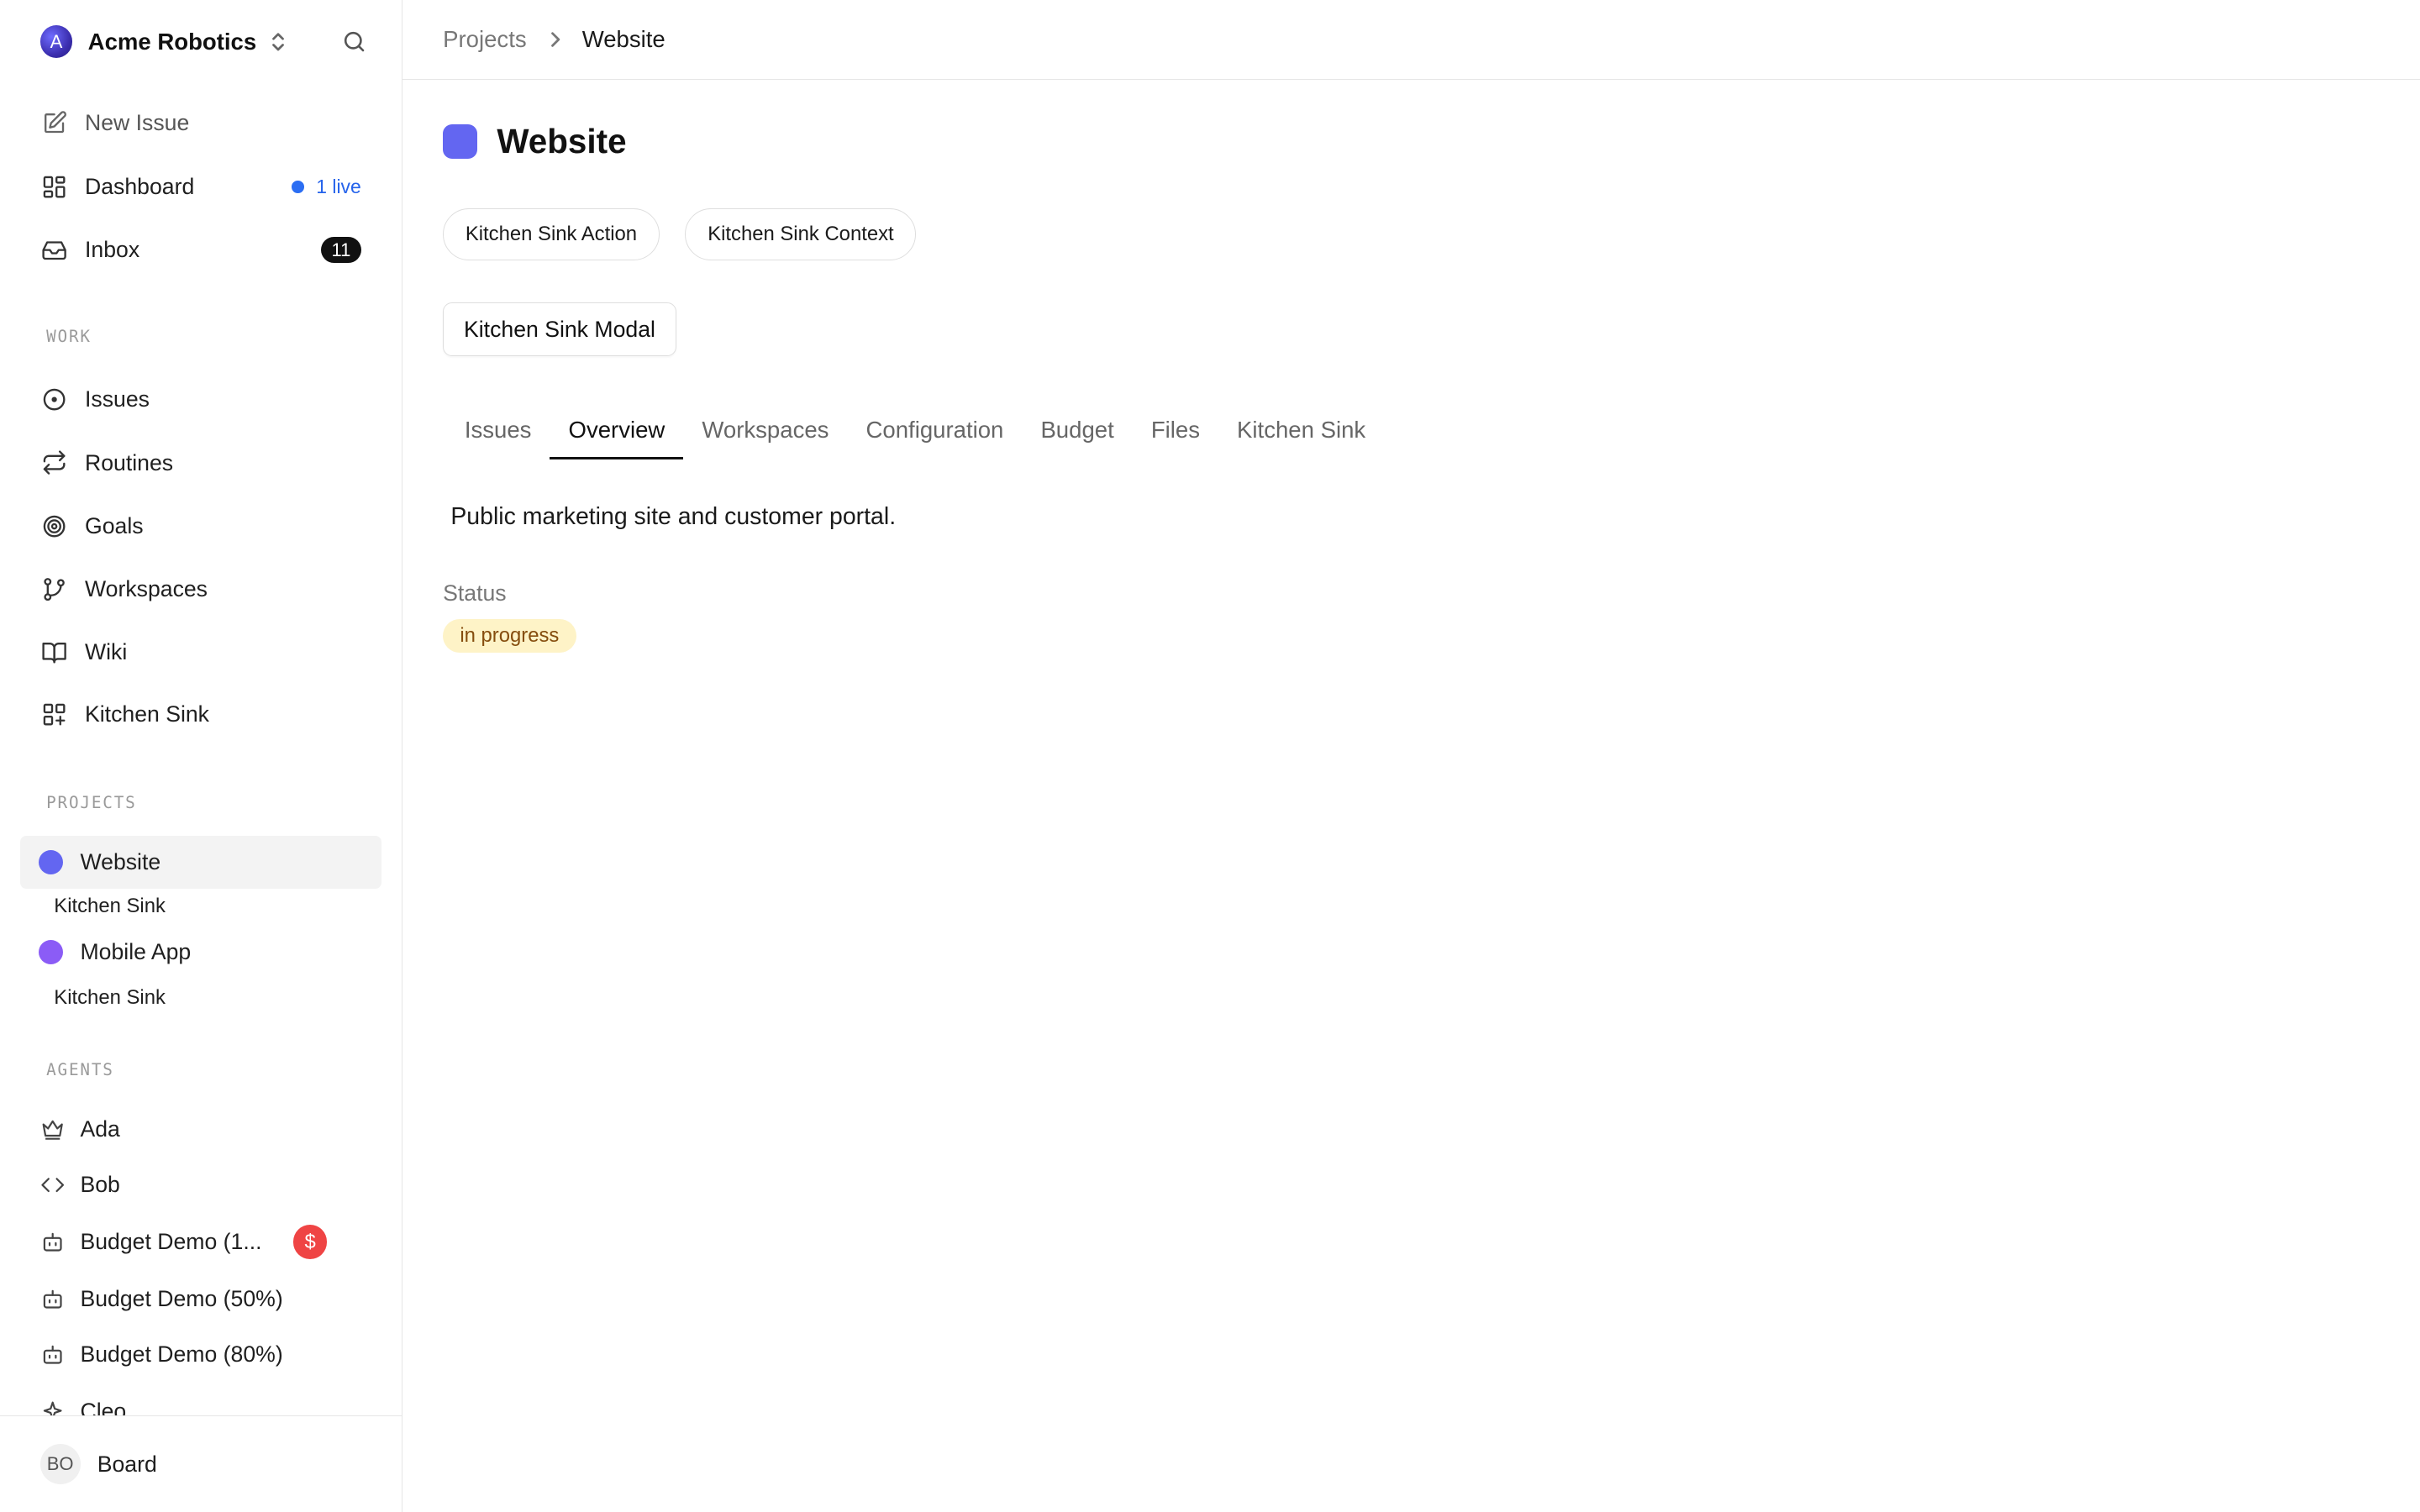 The height and width of the screenshot is (1512, 2420). I want to click on budget-alert-badge: $, so click(310, 1242).